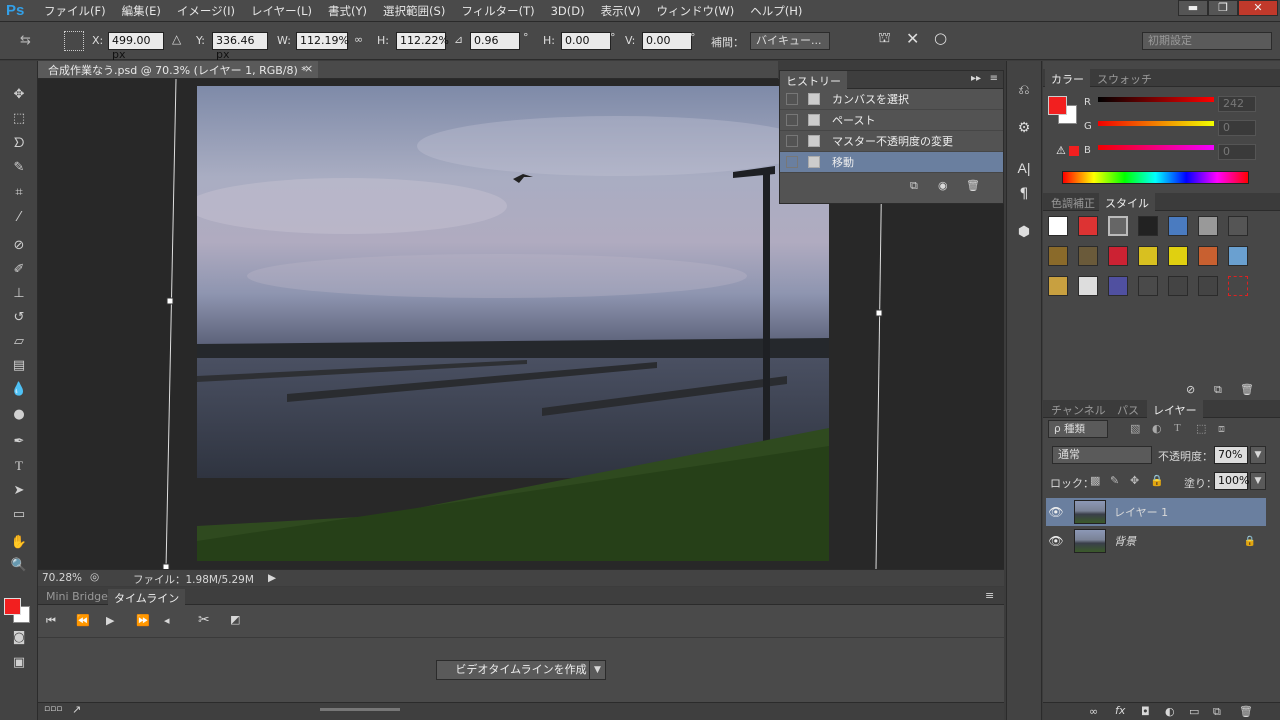 The image size is (1280, 720). Describe the element at coordinates (973, 185) in the screenshot. I see `trash-icon: 🗑` at that location.